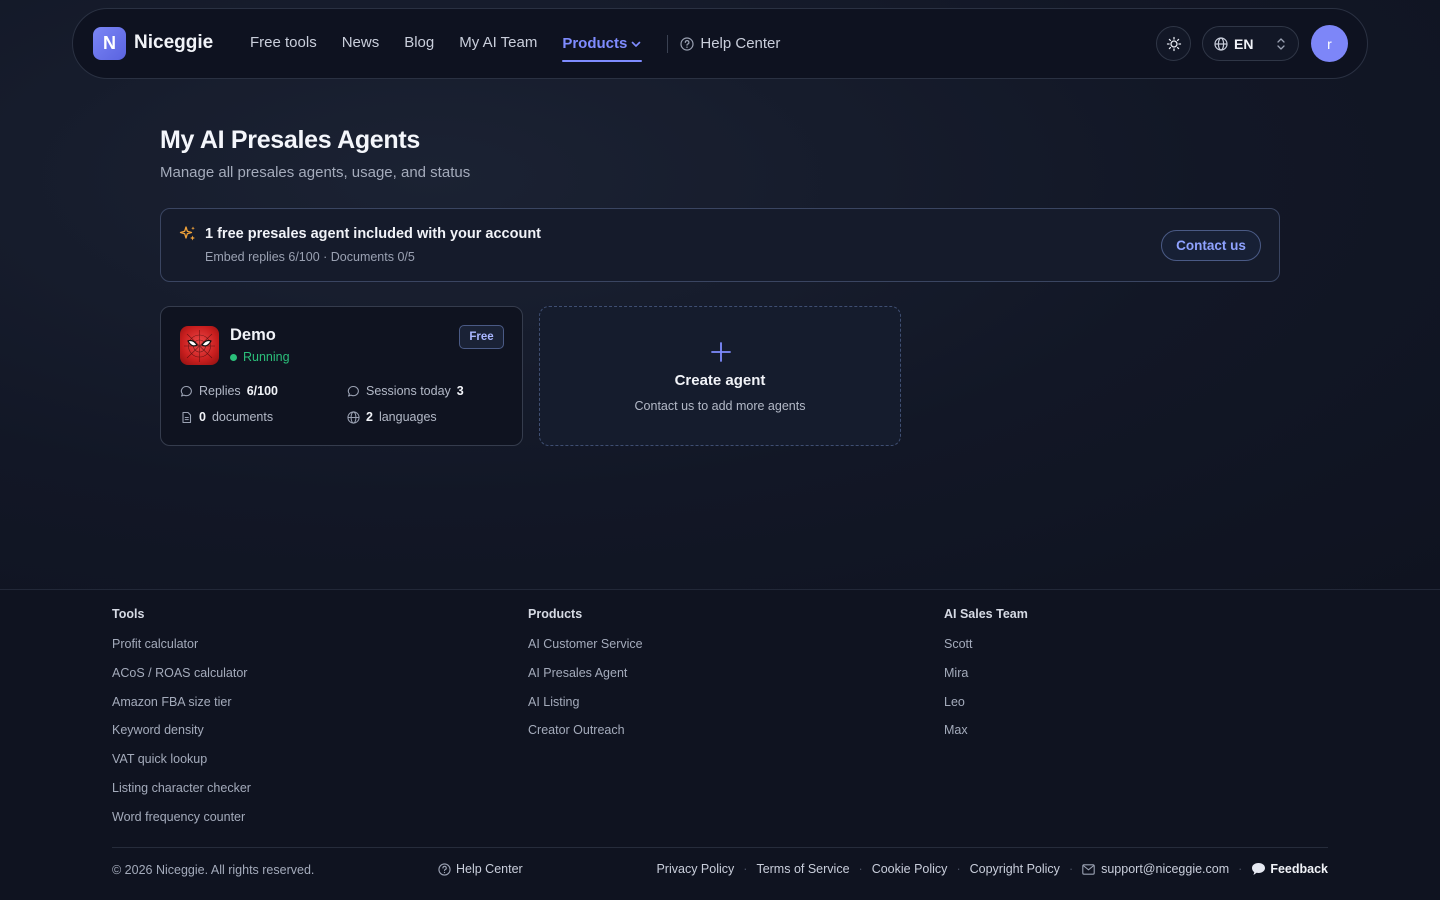 This screenshot has height=900, width=1440. I want to click on cookie-policy-link: Cookie Policy, so click(910, 869).